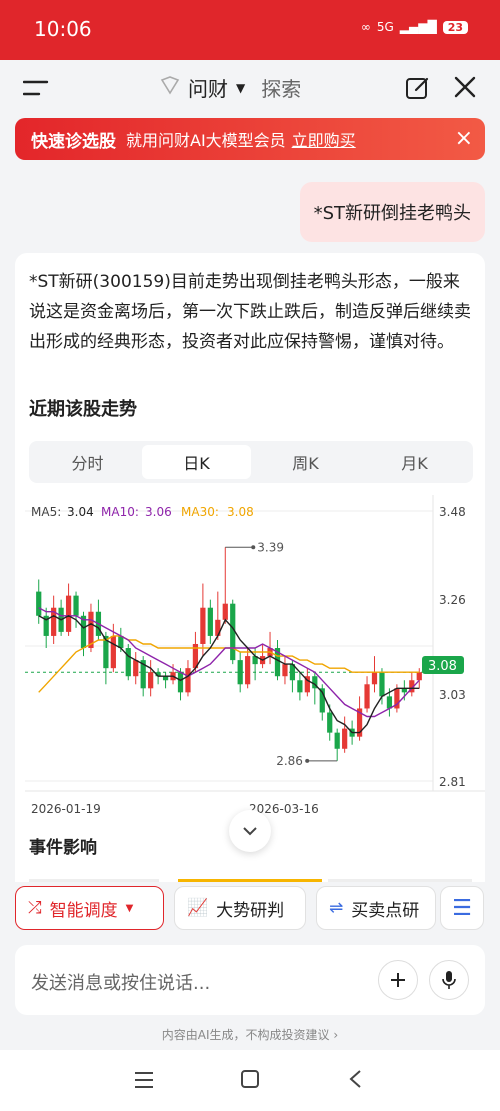 This screenshot has width=500, height=1111. What do you see at coordinates (465, 87) in the screenshot?
I see `close-icon` at bounding box center [465, 87].